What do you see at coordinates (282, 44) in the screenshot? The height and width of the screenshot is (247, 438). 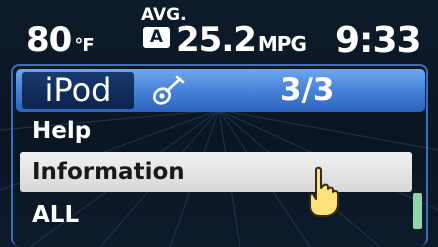 I see `fuel-economy-unit: MPG` at bounding box center [282, 44].